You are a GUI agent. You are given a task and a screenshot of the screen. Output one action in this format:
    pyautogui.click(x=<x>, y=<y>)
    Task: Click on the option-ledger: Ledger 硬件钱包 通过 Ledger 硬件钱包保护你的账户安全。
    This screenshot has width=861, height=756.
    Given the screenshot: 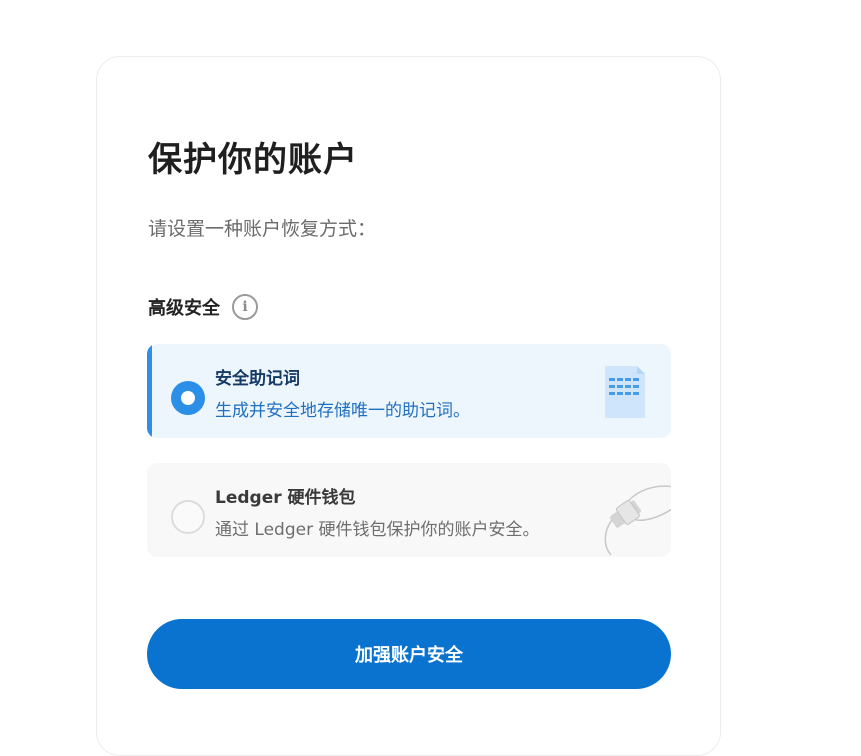 What is the action you would take?
    pyautogui.click(x=409, y=510)
    